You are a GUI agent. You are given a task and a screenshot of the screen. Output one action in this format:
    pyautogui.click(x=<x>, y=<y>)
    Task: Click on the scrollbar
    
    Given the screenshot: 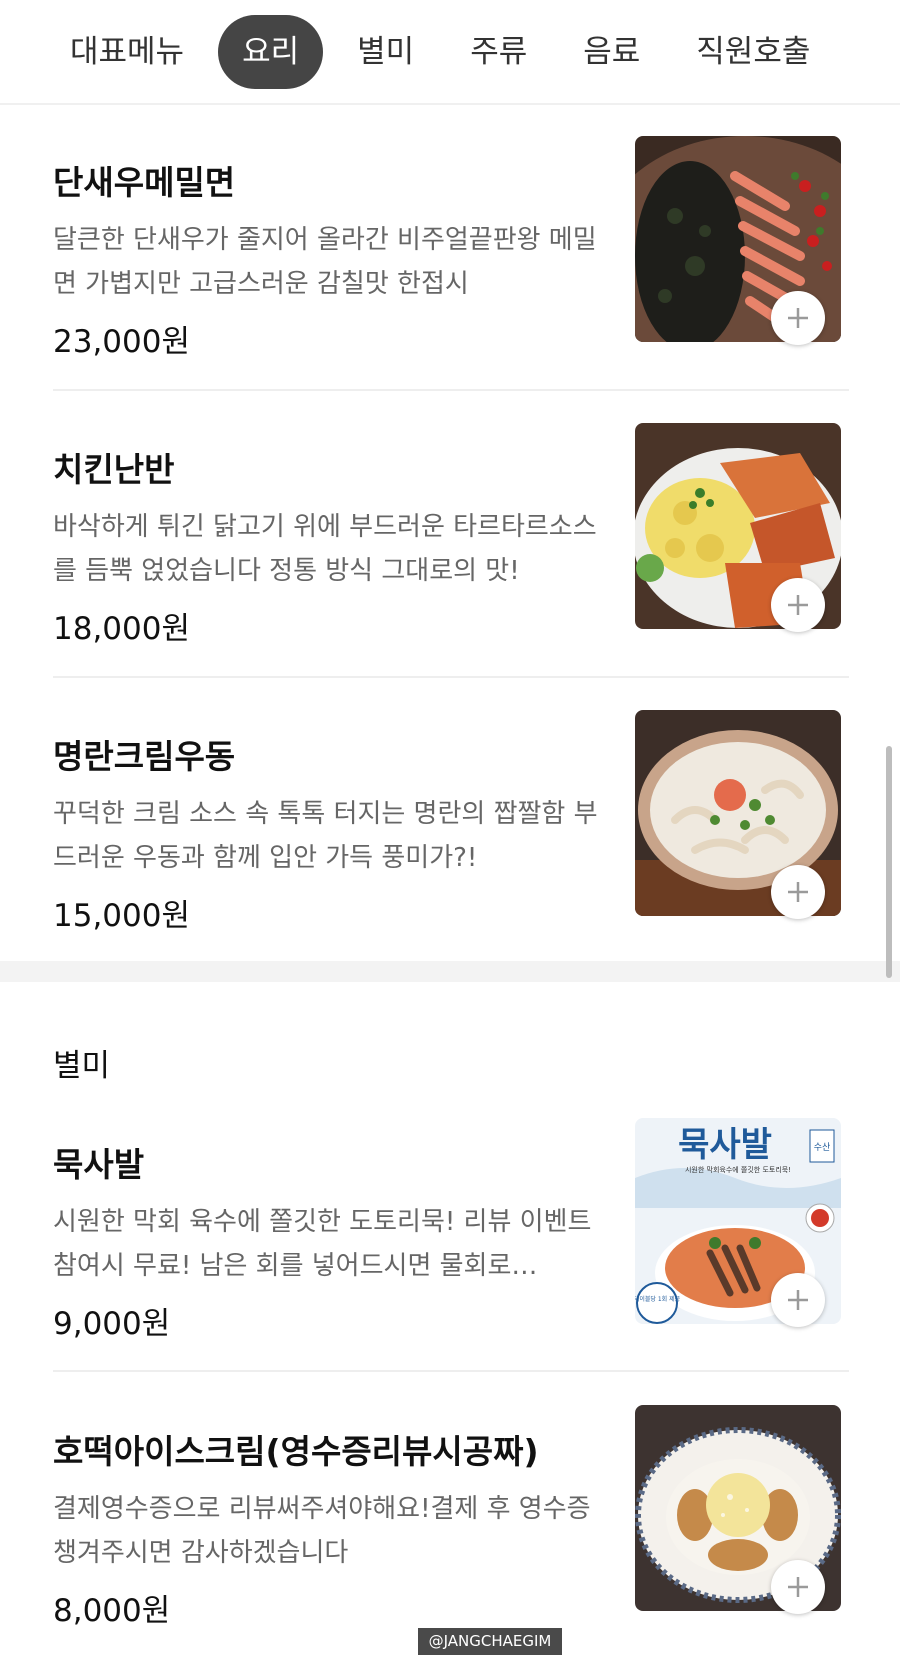 What is the action you would take?
    pyautogui.click(x=889, y=862)
    